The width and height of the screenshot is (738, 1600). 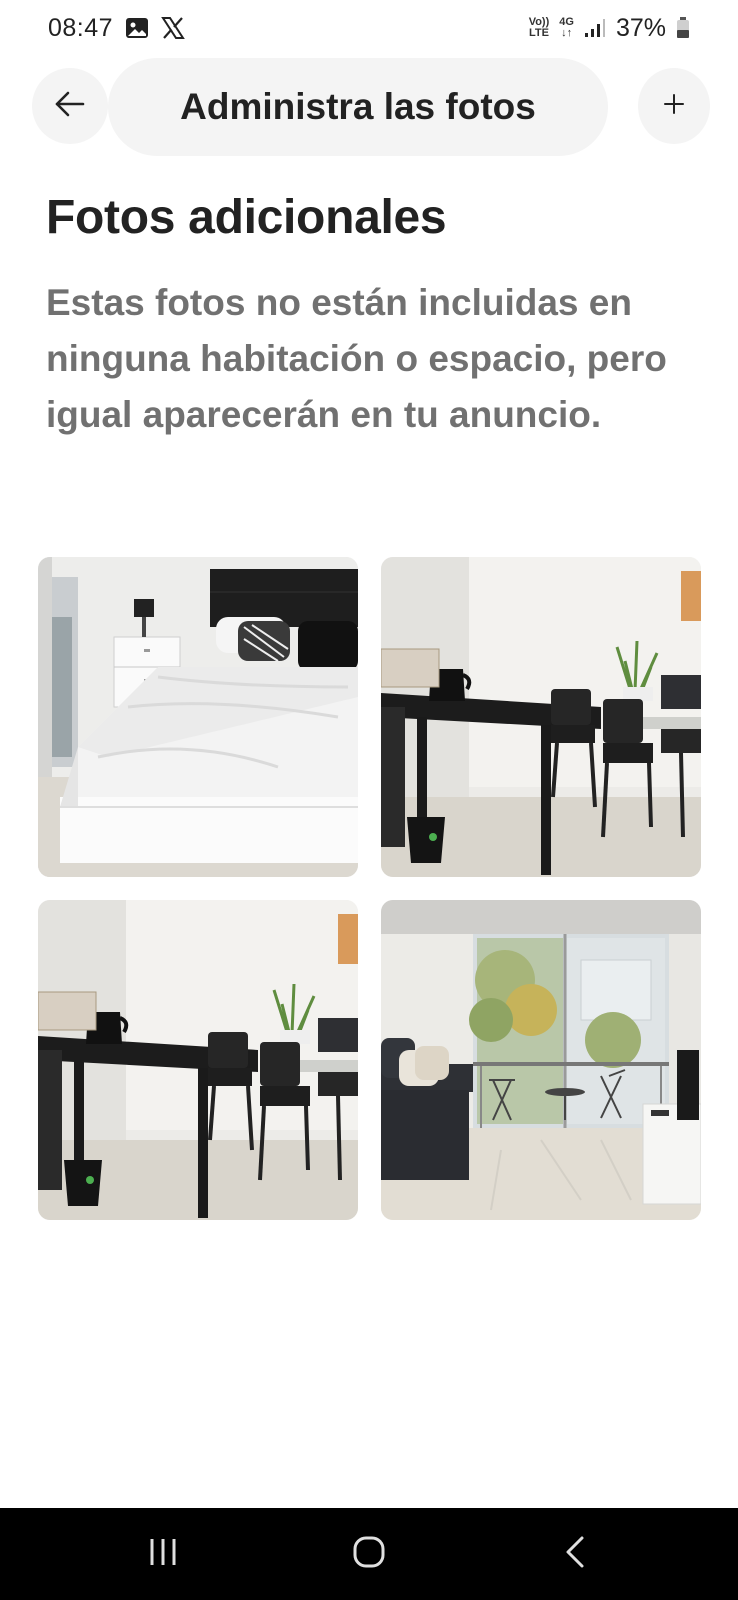 I want to click on photo-living-room, so click(x=541, y=1060).